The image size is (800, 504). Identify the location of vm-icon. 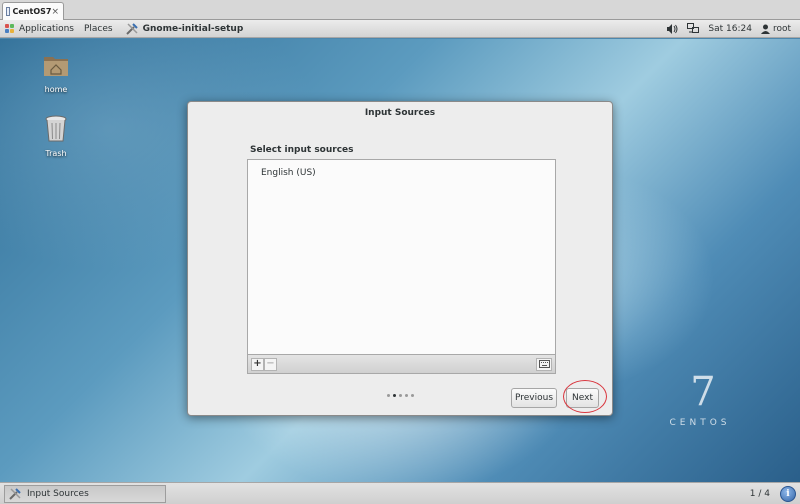
(8, 11).